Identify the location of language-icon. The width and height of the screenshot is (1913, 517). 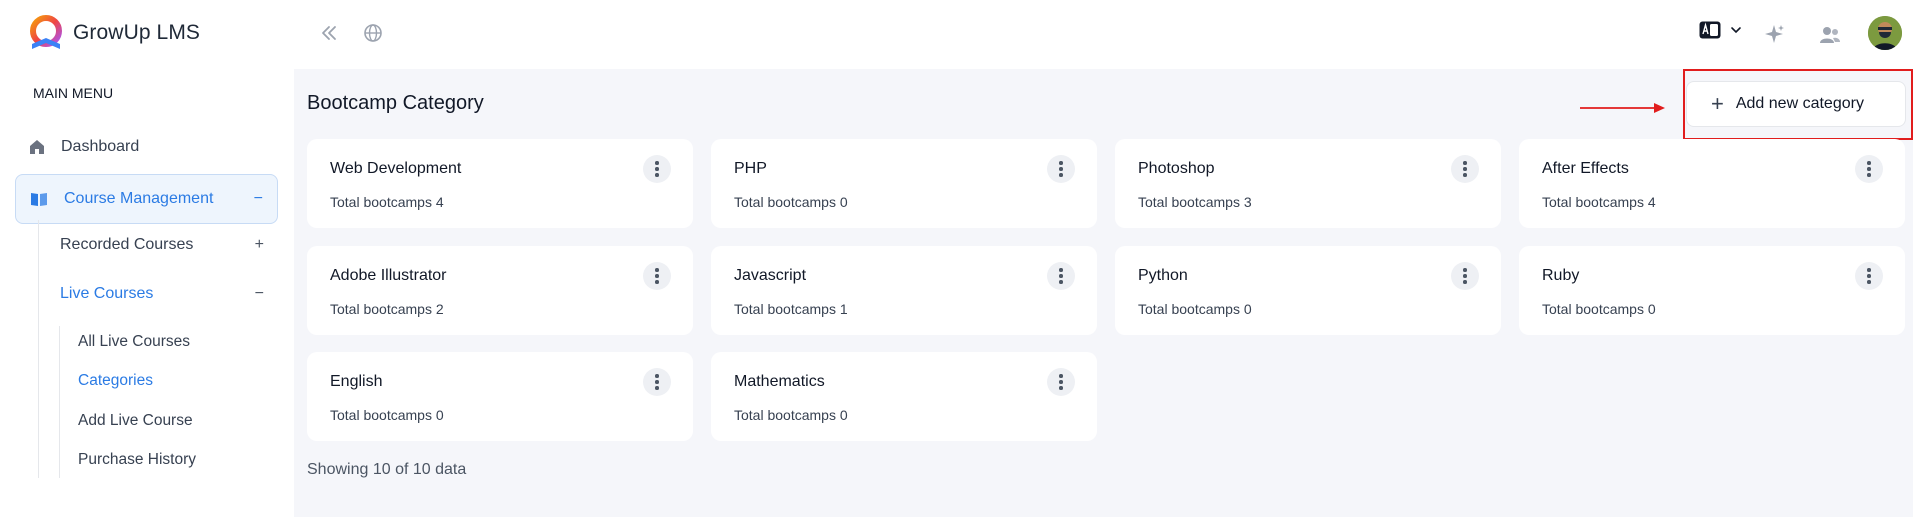
(1710, 30).